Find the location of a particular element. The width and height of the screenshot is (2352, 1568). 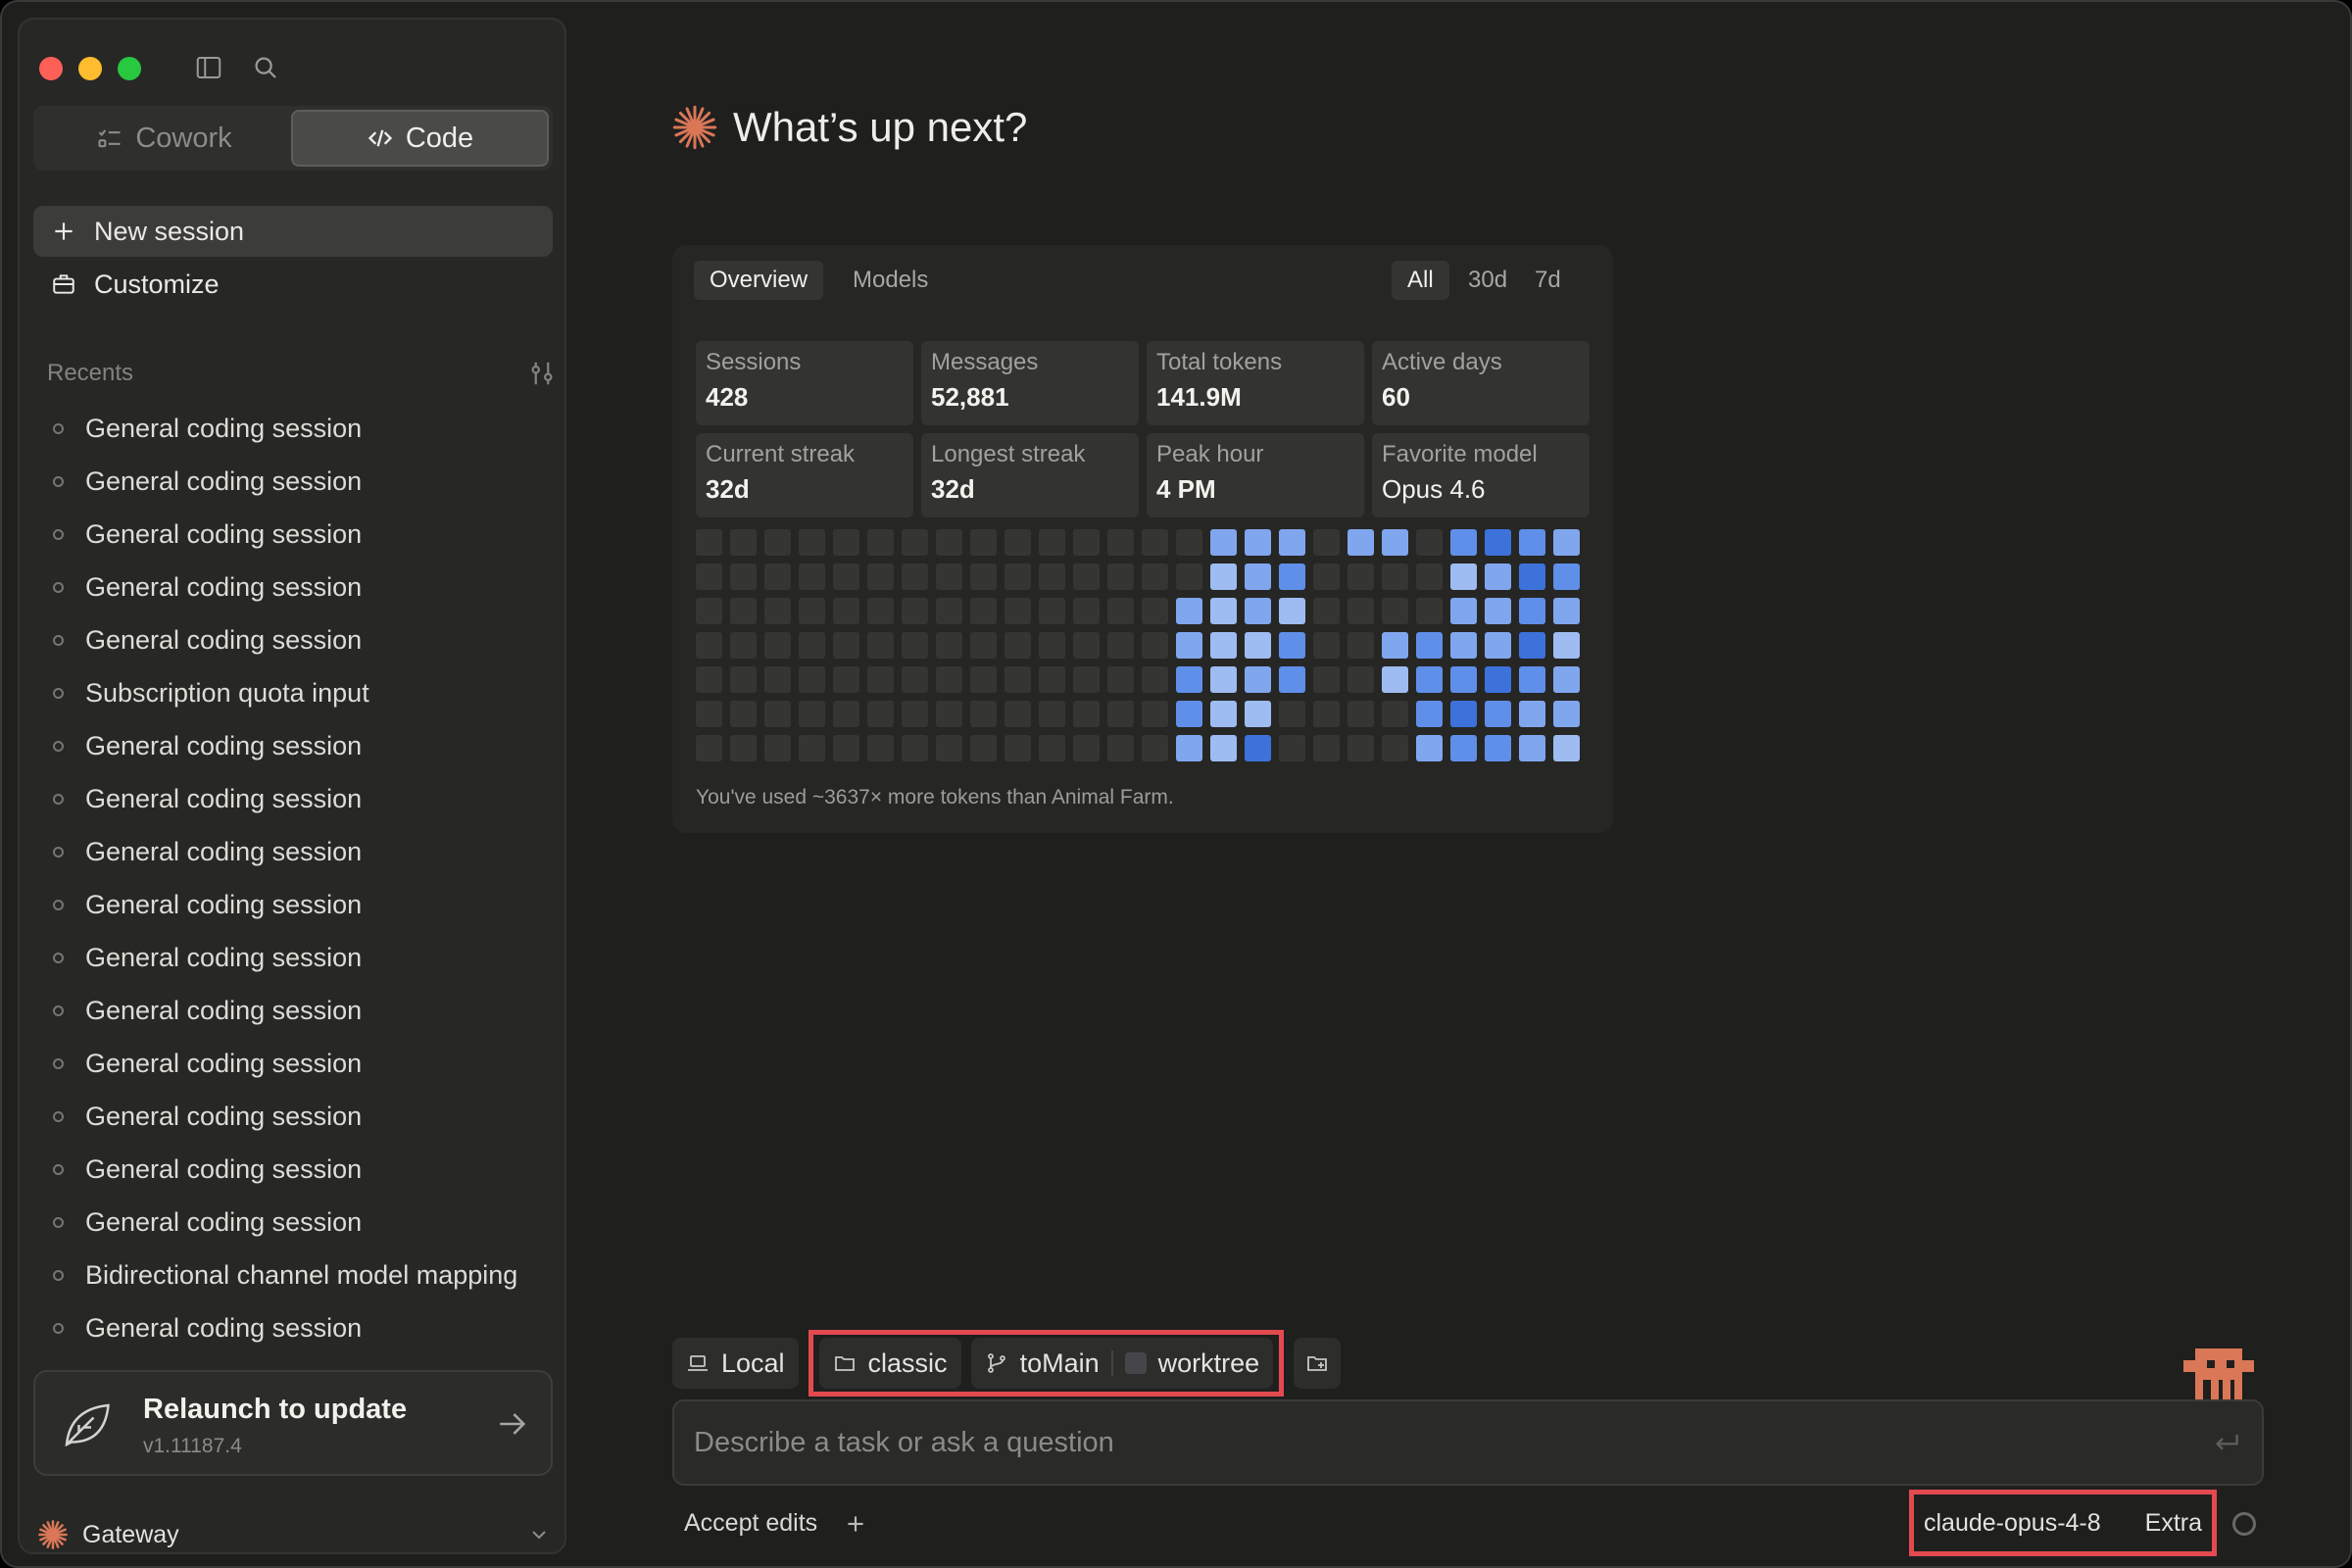

prompt-box is located at coordinates (1468, 1442).